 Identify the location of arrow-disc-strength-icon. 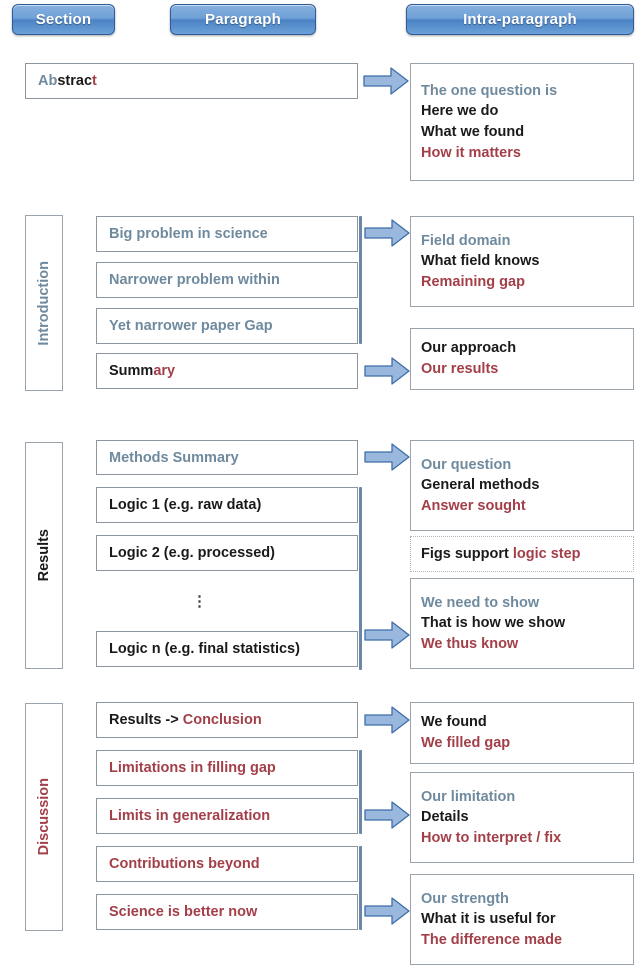
(387, 911).